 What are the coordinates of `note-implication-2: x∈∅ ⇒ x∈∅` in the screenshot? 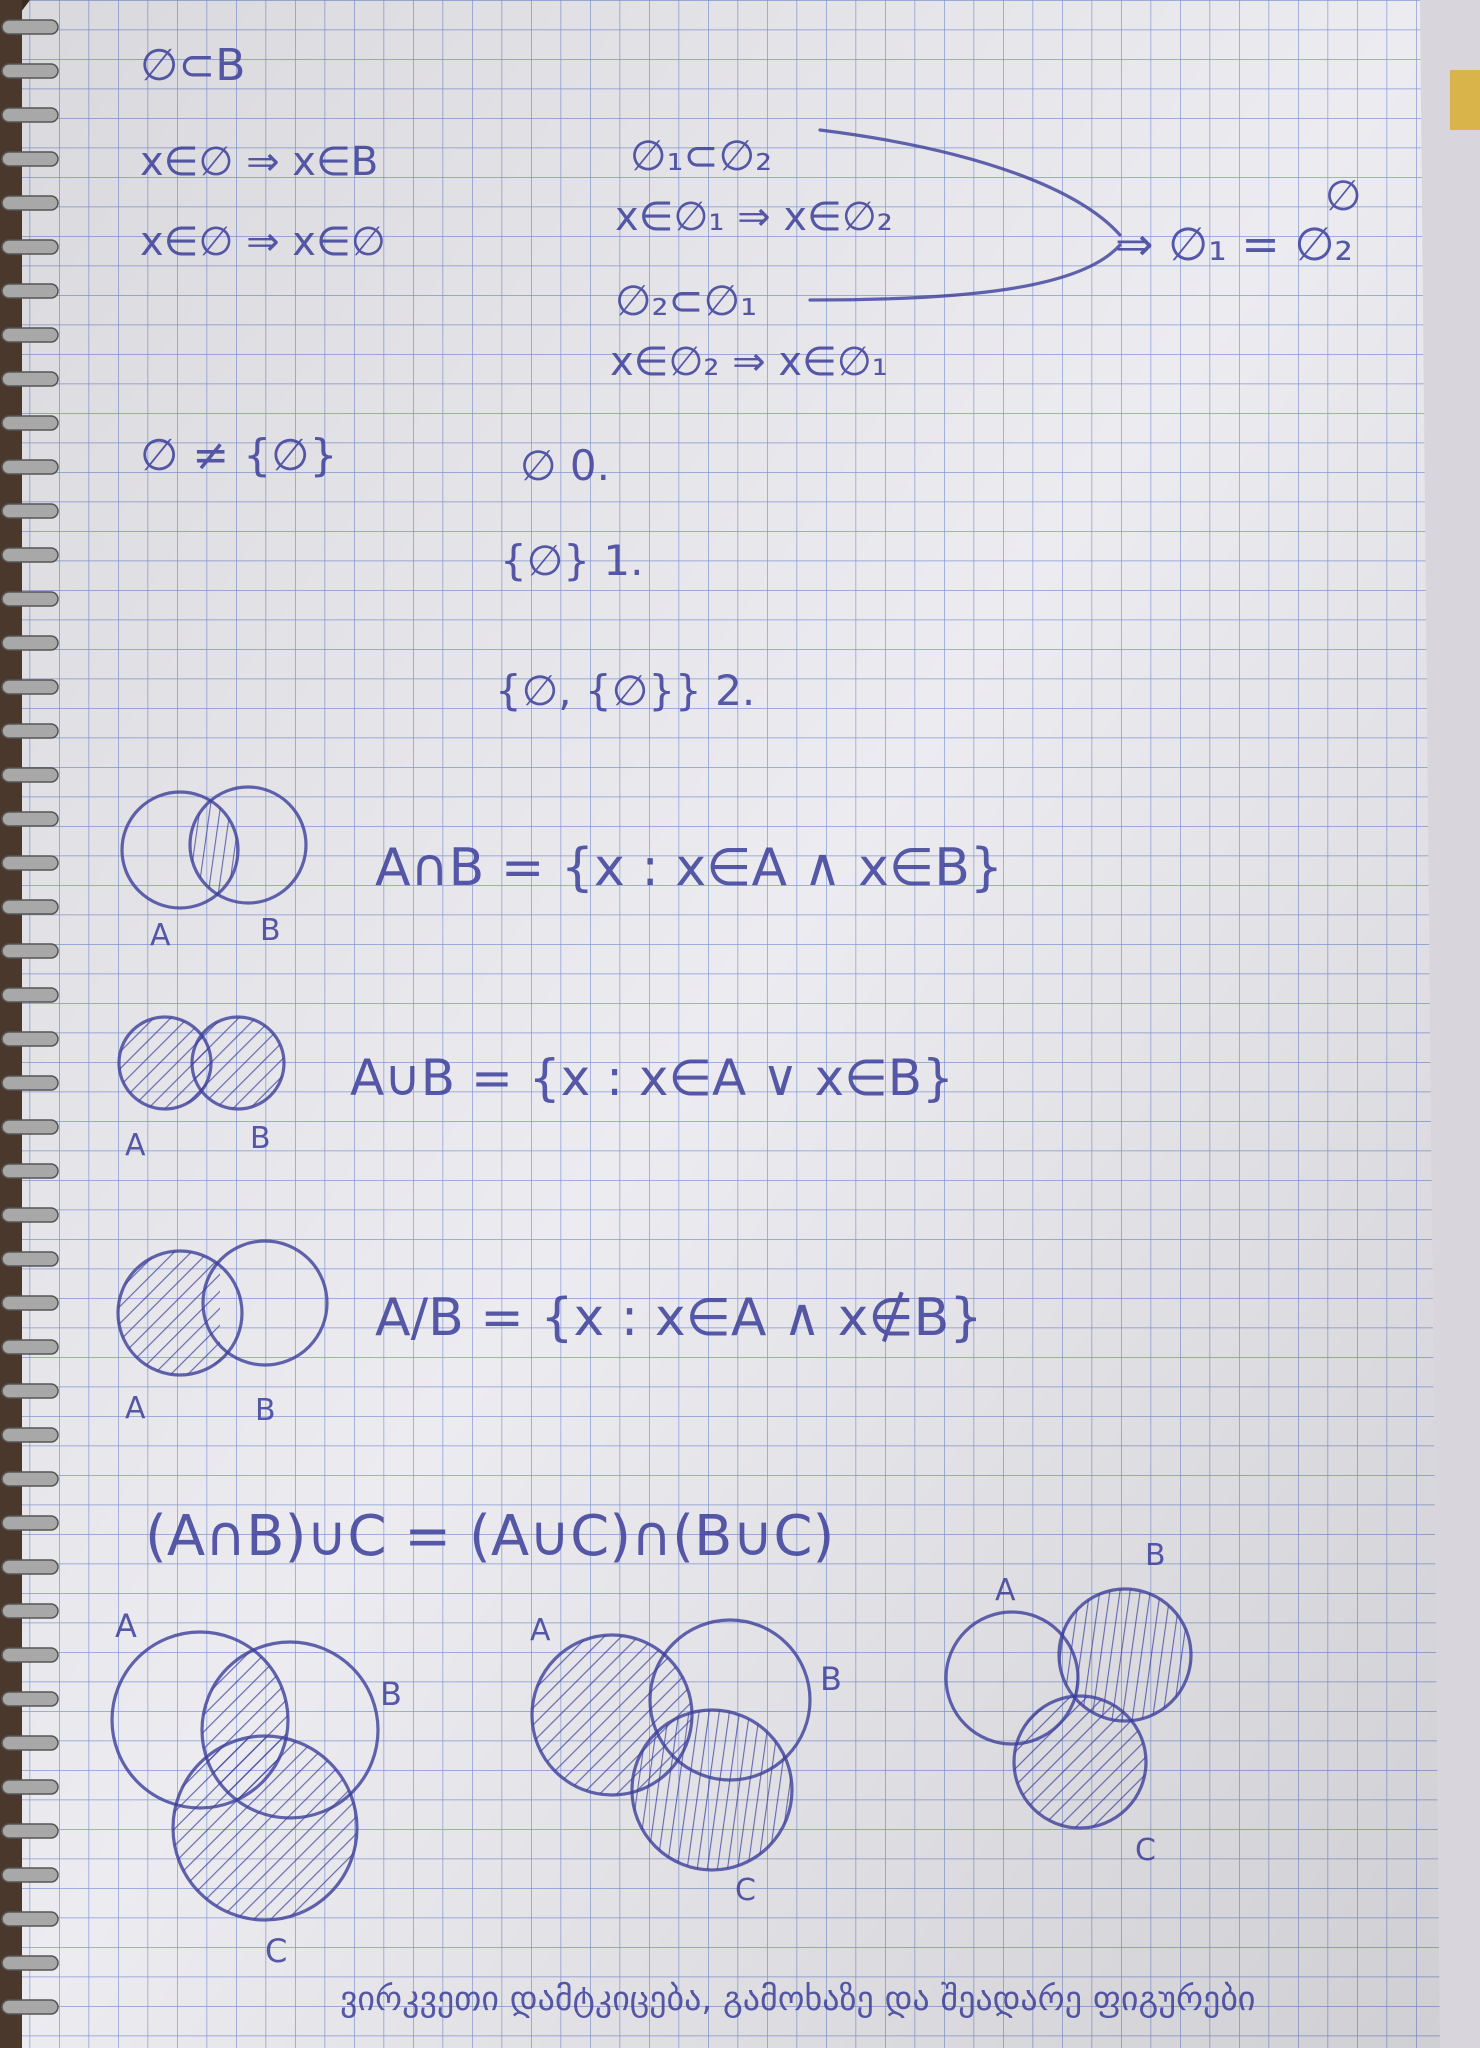 It's located at (263, 242).